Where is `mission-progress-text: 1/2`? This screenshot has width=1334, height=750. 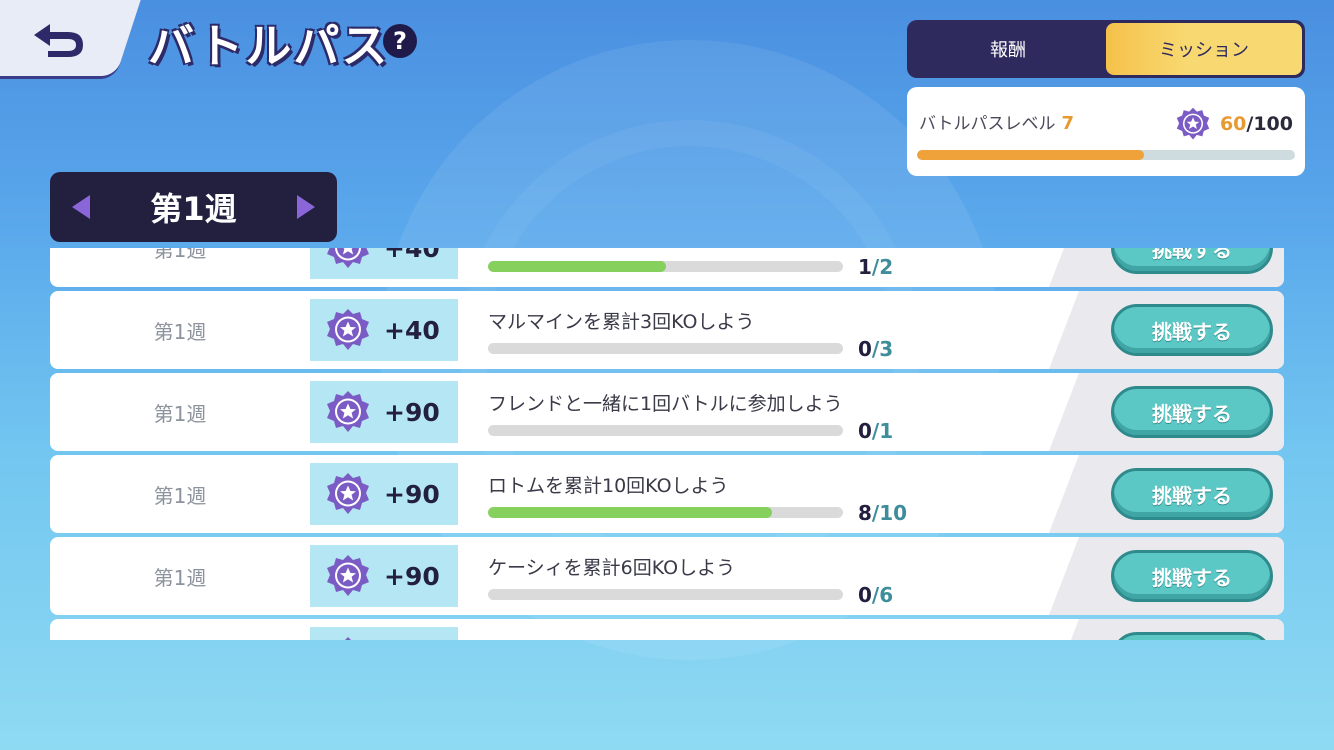 mission-progress-text: 1/2 is located at coordinates (875, 267).